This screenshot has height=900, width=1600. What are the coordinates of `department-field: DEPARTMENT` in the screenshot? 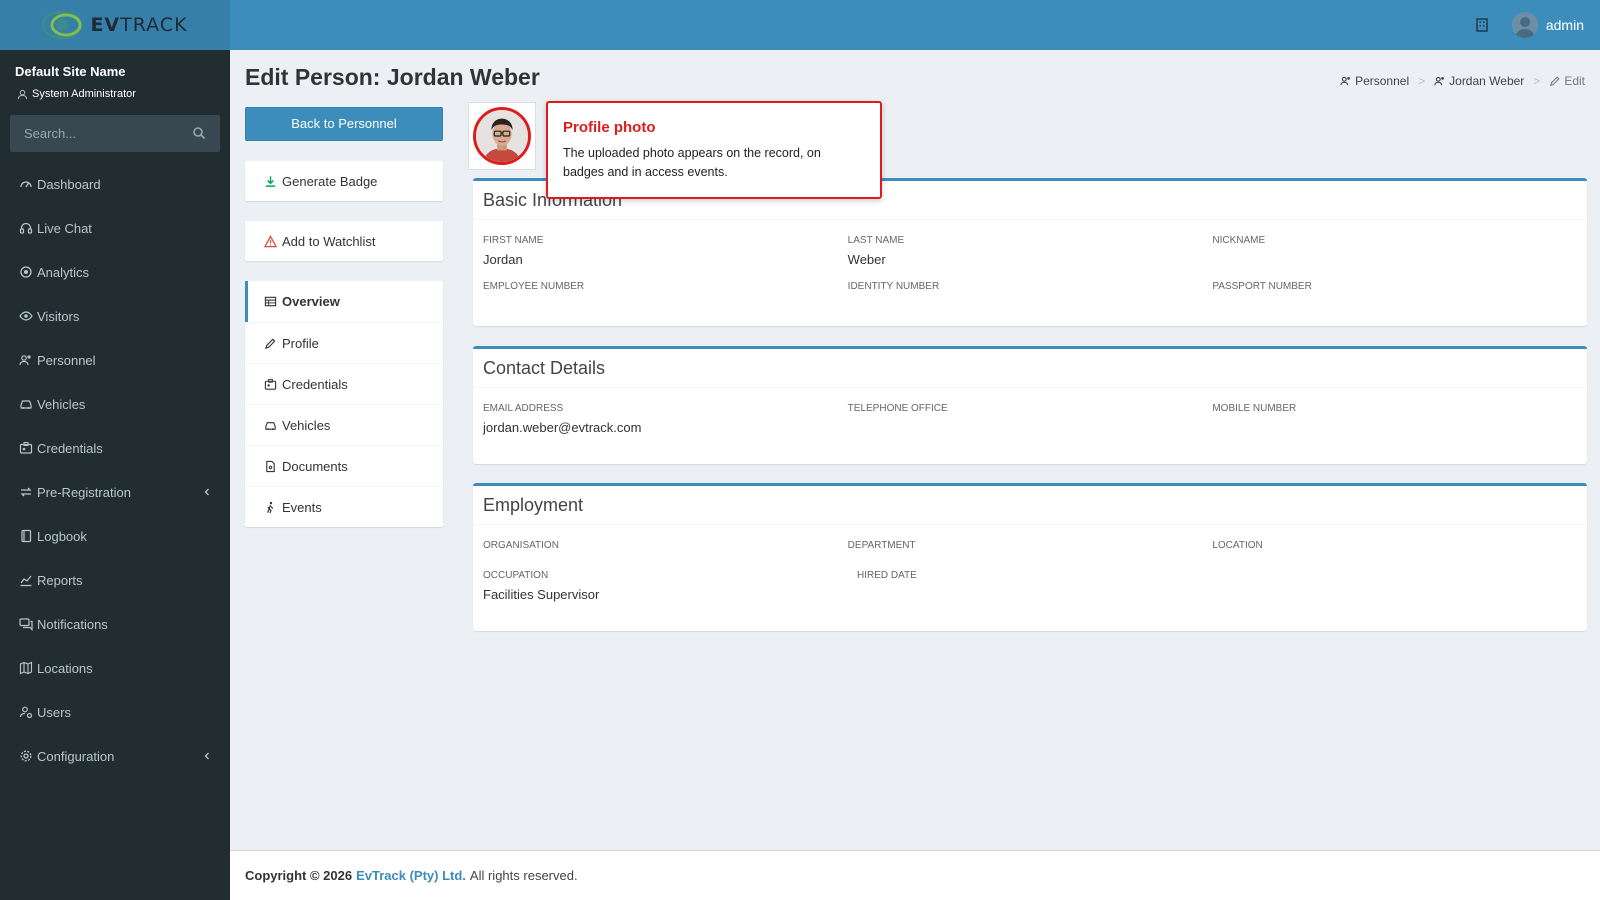 It's located at (881, 545).